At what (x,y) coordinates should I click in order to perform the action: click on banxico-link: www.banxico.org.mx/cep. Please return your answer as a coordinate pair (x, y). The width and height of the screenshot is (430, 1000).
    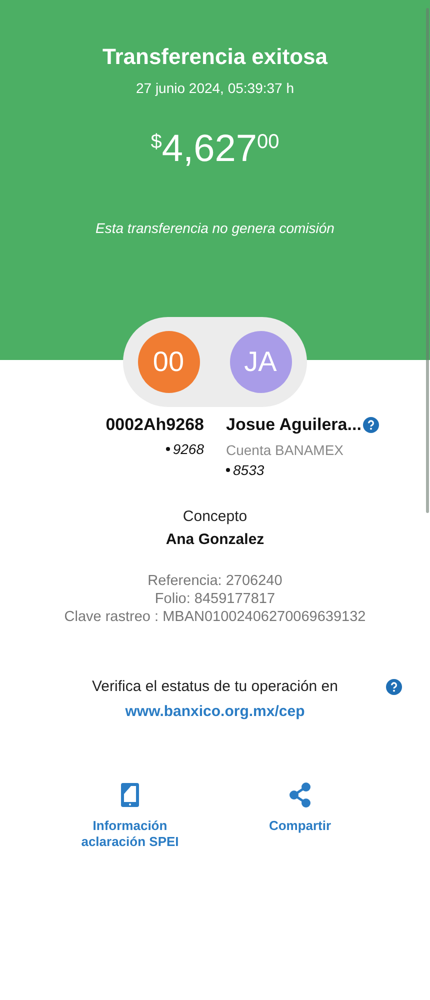
    Looking at the image, I should click on (215, 711).